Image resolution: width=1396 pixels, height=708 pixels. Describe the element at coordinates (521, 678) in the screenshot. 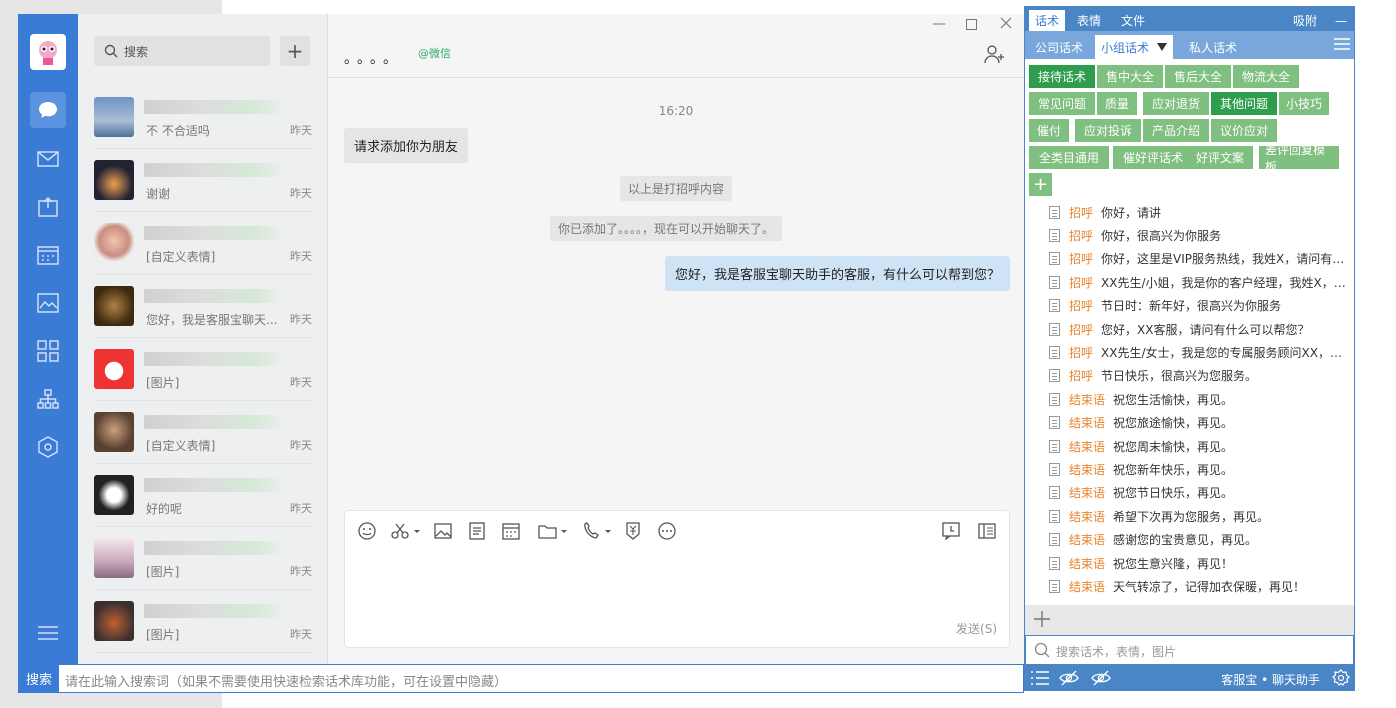

I see `quick-search-bar: 搜索 请在此输入搜索词（如果不需要使用快速检索话术库功能，可在设置中隐藏）` at that location.